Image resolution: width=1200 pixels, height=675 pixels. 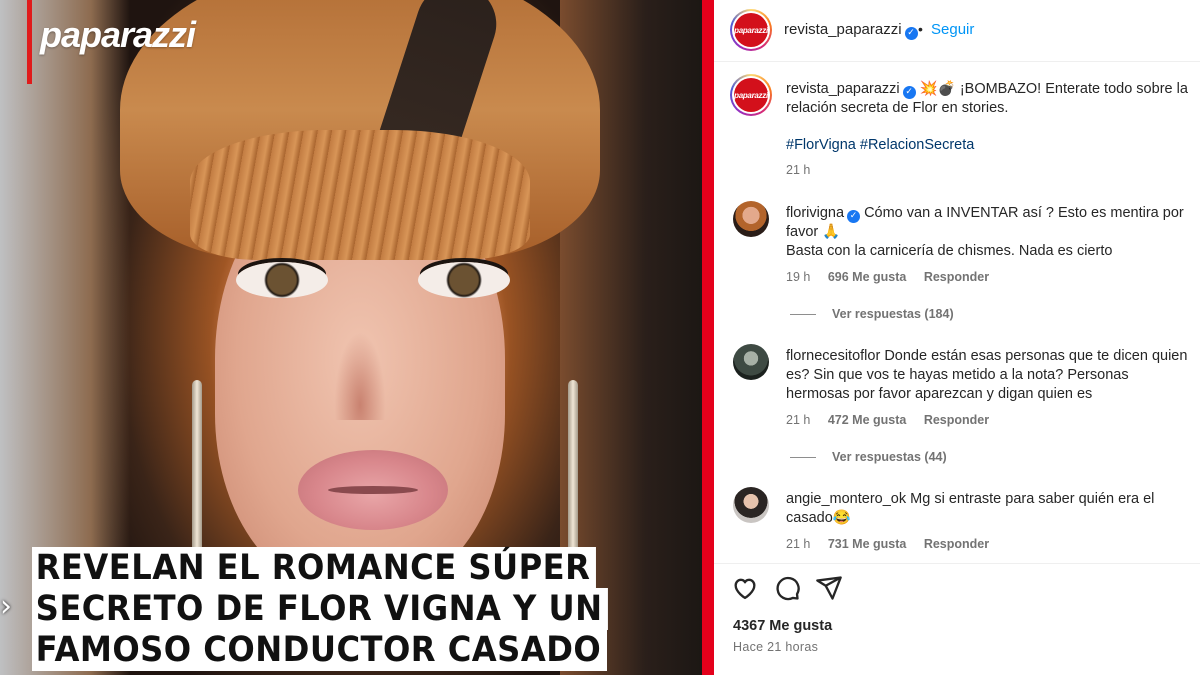 I want to click on next-arrow-icon: ›, so click(x=8, y=607).